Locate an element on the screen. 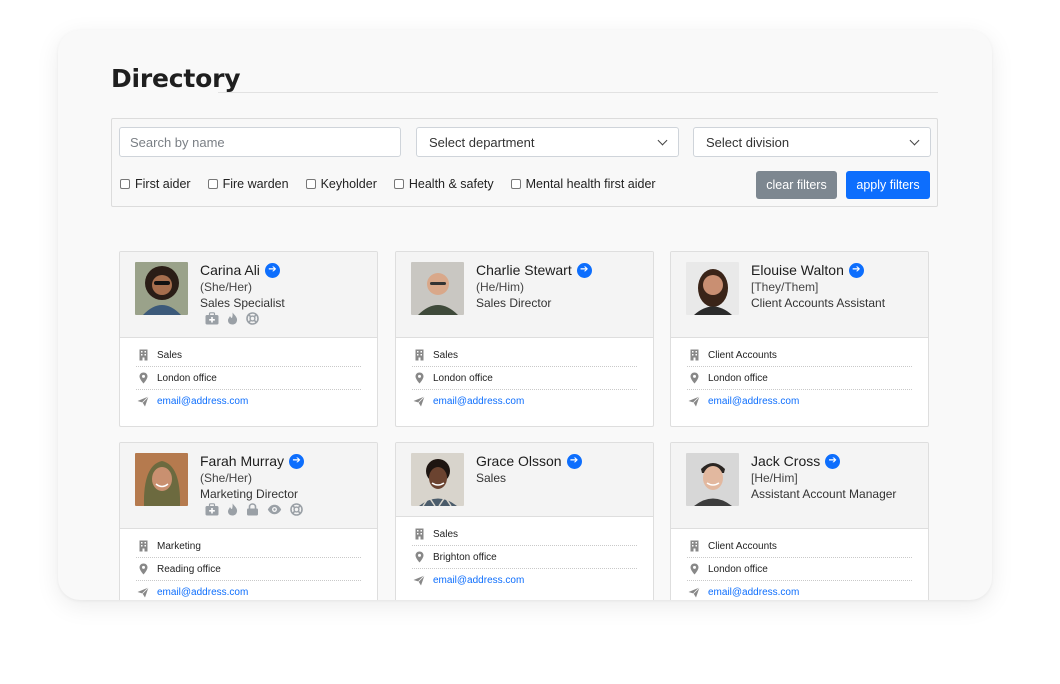  checkbox-mental-health-first-aider: Mental health first aider is located at coordinates (583, 184).